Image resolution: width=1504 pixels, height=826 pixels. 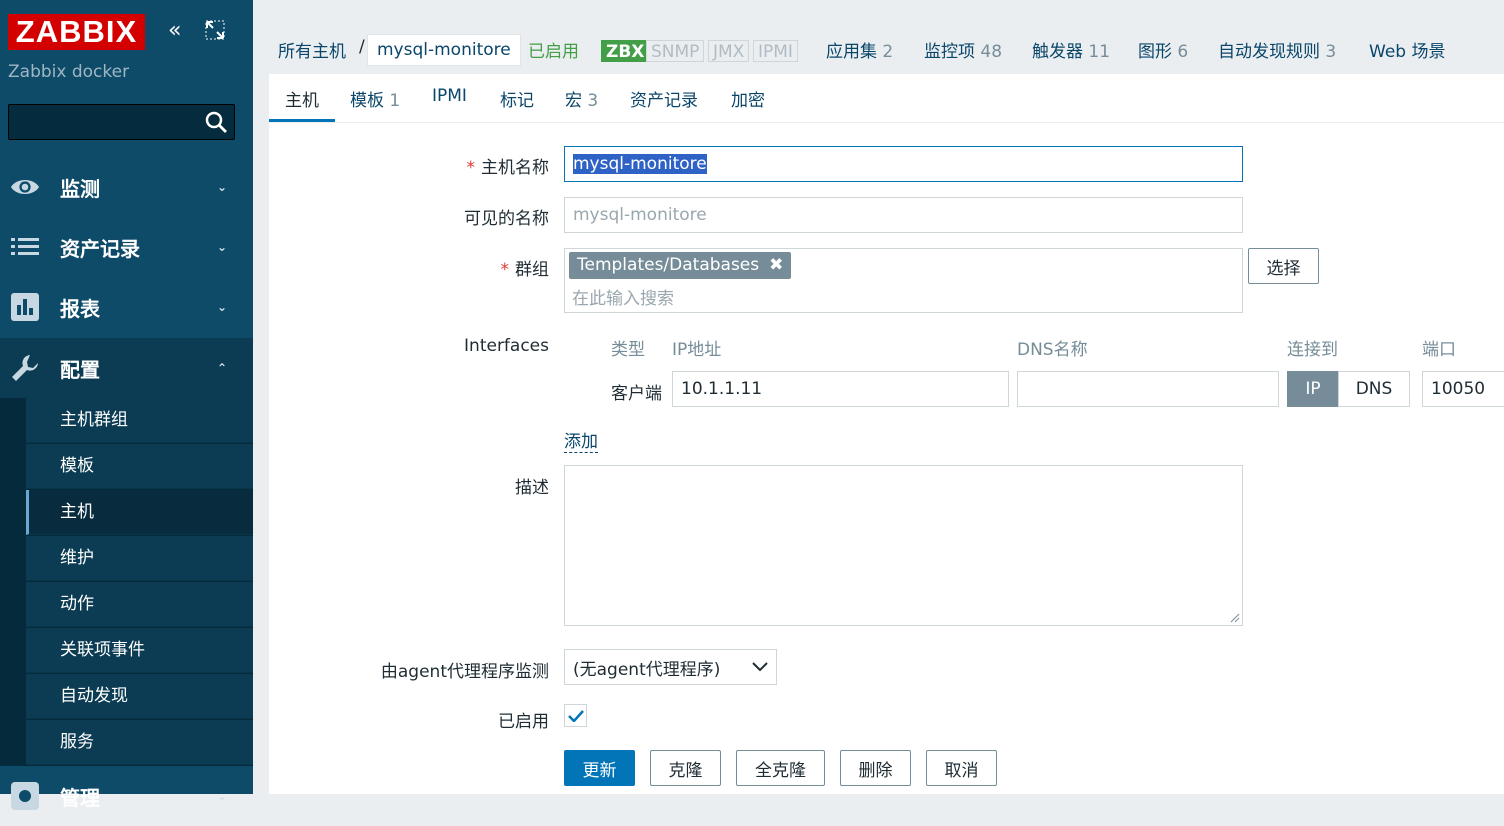 I want to click on menu-label: 报表, so click(x=80, y=308).